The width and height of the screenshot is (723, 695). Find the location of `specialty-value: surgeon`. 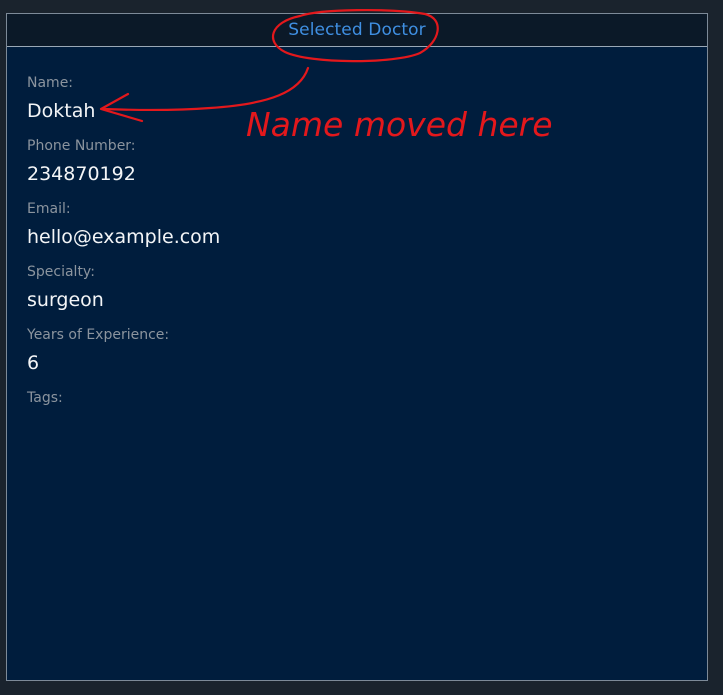

specialty-value: surgeon is located at coordinates (65, 300).